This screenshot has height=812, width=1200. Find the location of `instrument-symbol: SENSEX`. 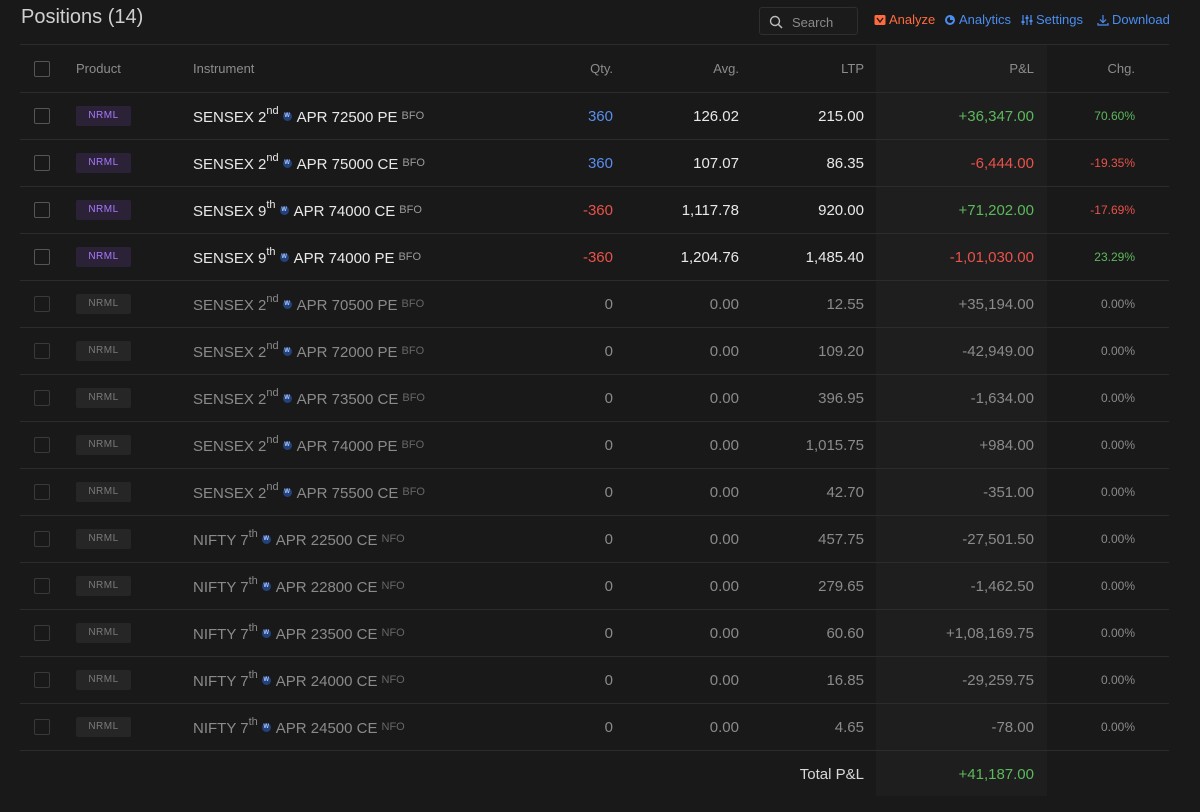

instrument-symbol: SENSEX is located at coordinates (223, 117).